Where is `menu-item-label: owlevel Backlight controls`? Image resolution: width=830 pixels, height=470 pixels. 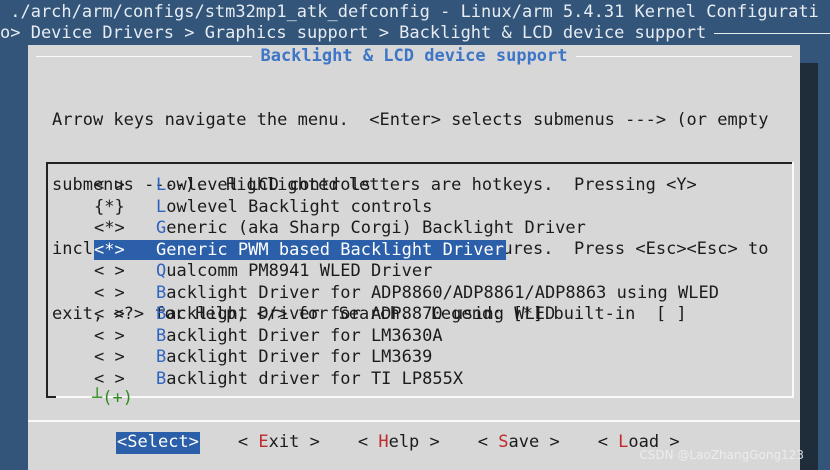
menu-item-label: owlevel Backlight controls is located at coordinates (299, 206).